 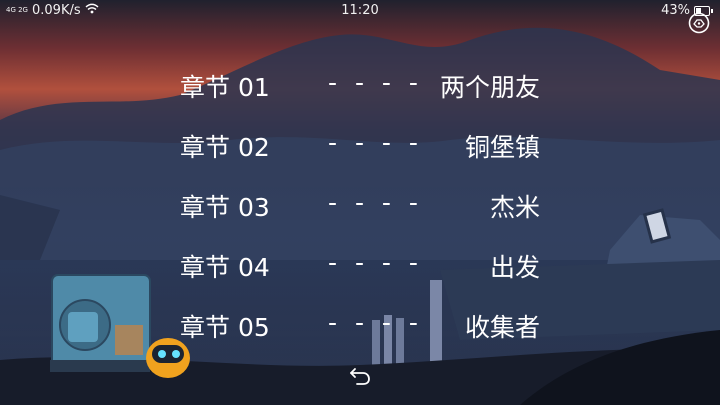 What do you see at coordinates (502, 147) in the screenshot?
I see `chapter-title: 铜堡镇` at bounding box center [502, 147].